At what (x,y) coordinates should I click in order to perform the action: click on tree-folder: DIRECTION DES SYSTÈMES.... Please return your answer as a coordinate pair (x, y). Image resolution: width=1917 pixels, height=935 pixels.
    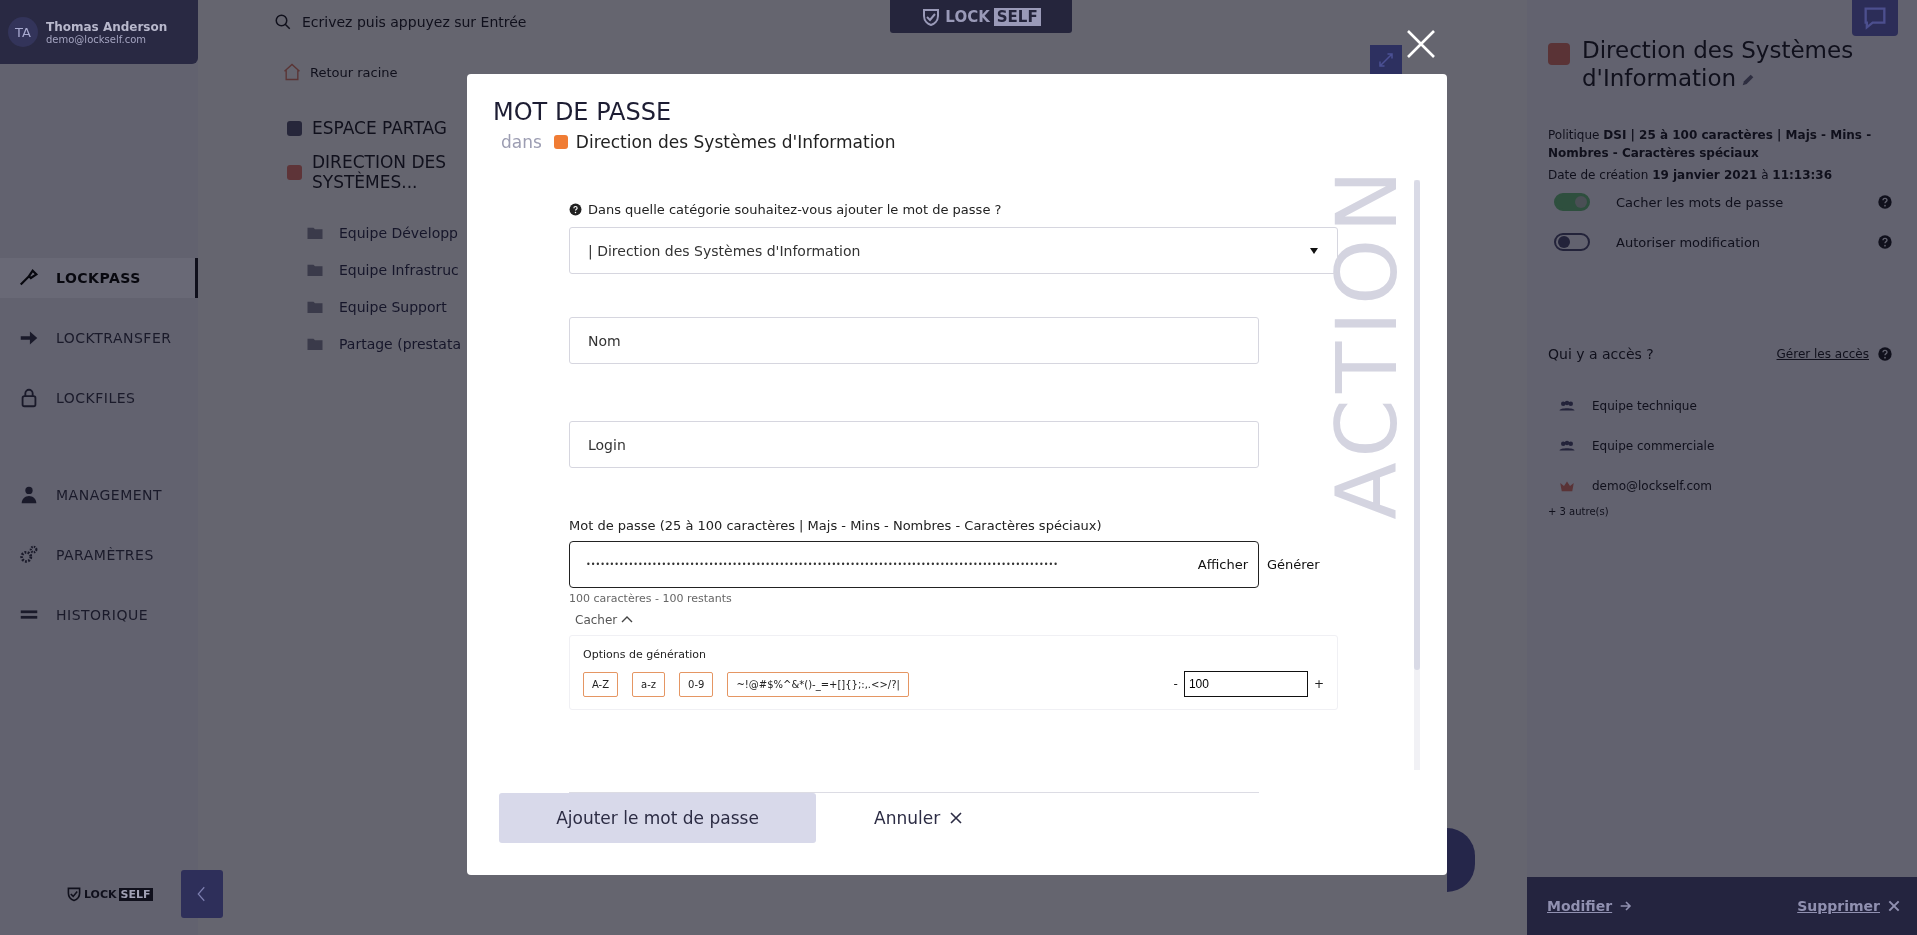
    Looking at the image, I should click on (377, 172).